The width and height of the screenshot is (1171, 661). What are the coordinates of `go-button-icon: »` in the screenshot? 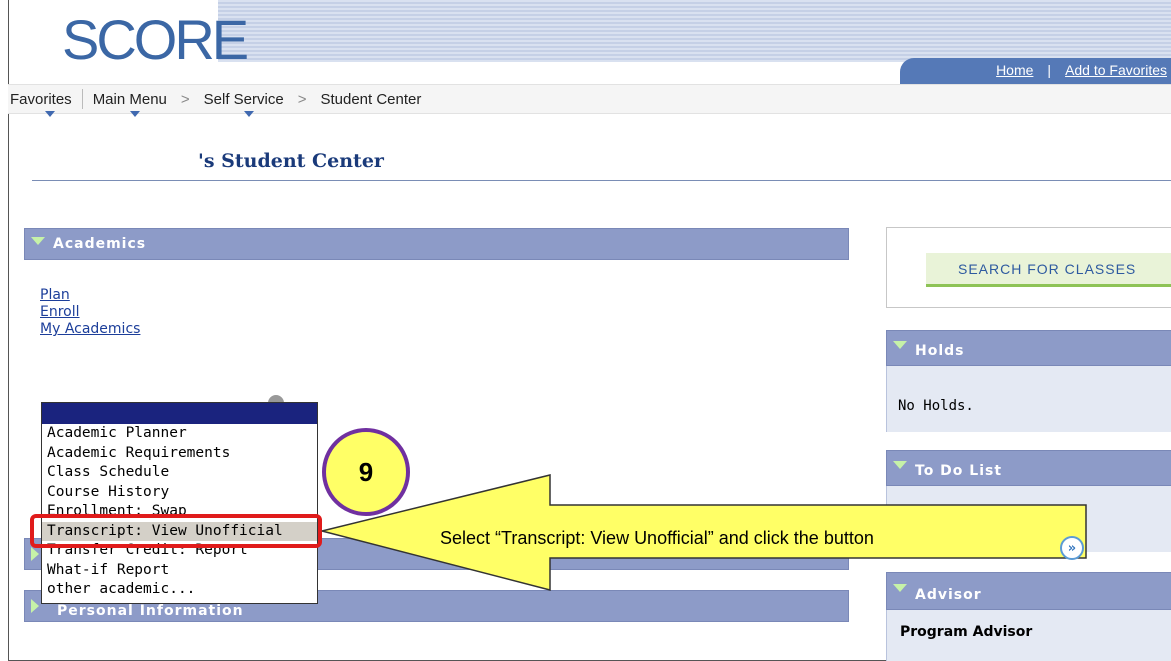 It's located at (1072, 548).